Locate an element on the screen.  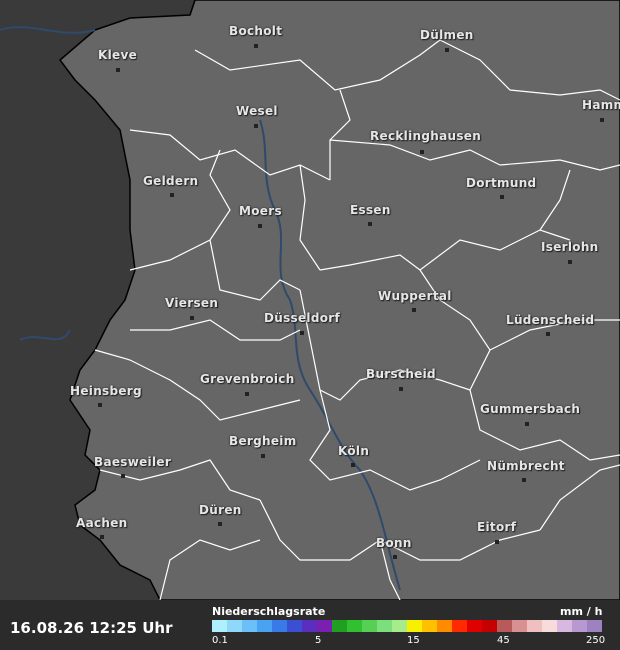
city-label: Viersen is located at coordinates (192, 303).